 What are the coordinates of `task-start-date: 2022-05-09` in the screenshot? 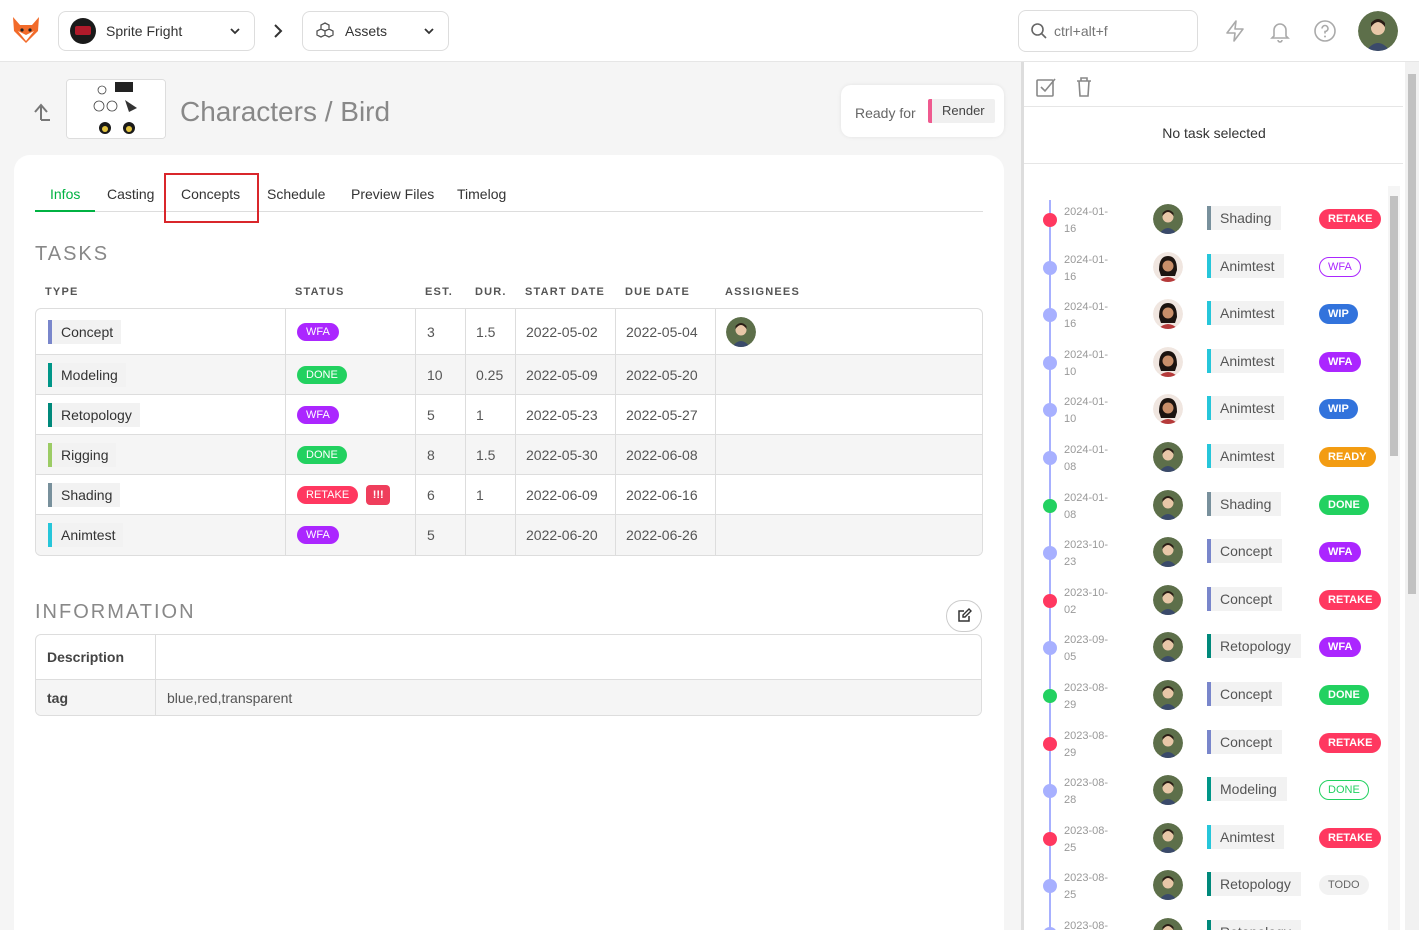 It's located at (566, 374).